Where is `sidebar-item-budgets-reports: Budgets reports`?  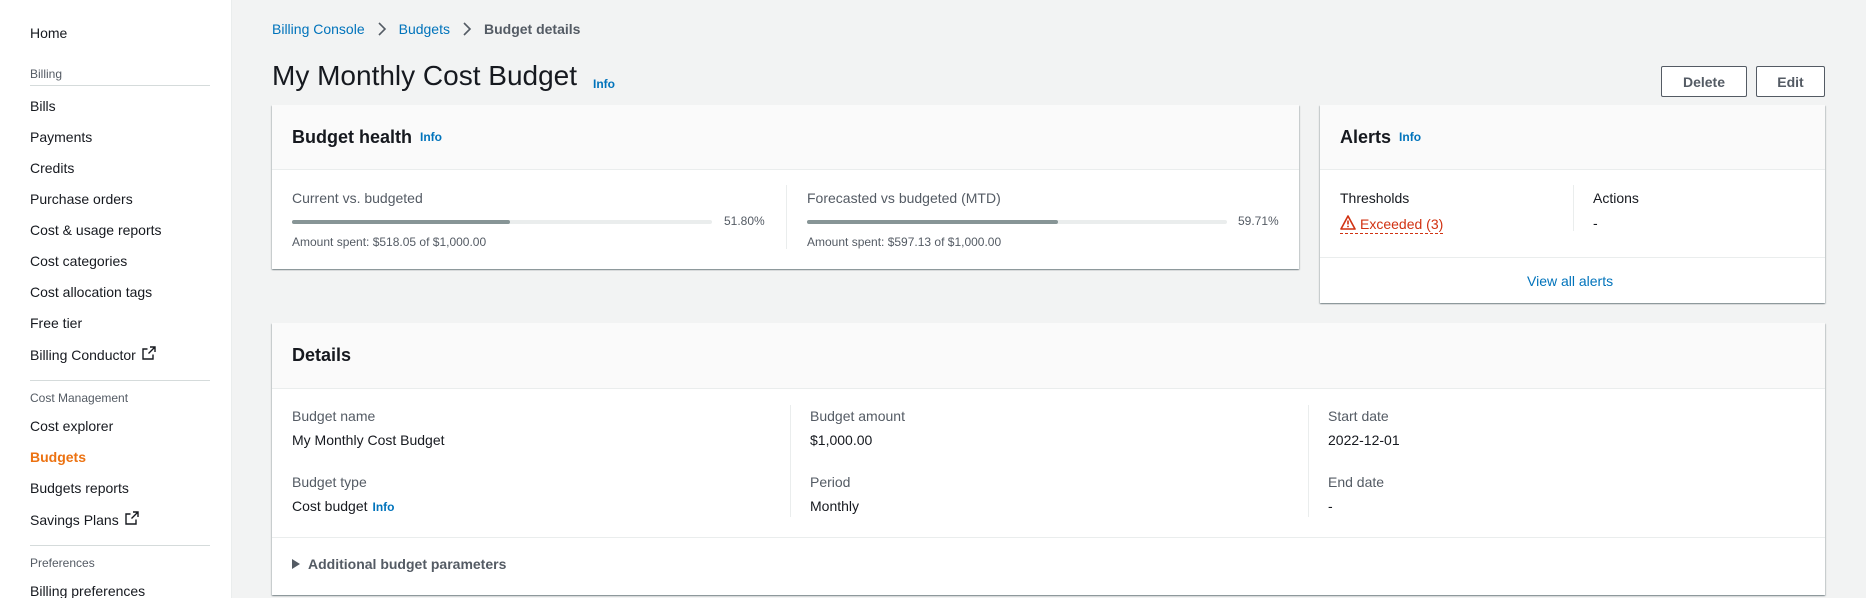
sidebar-item-budgets-reports: Budgets reports is located at coordinates (79, 488).